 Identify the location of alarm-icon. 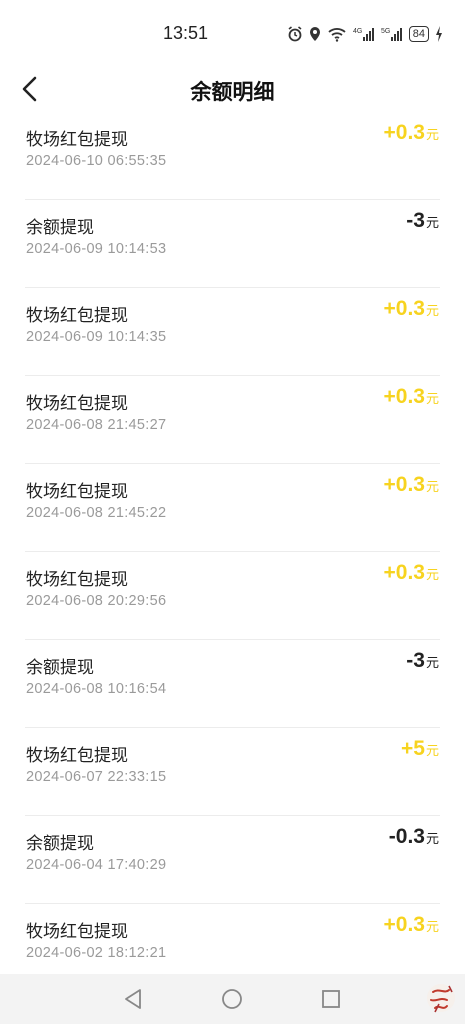
(295, 34).